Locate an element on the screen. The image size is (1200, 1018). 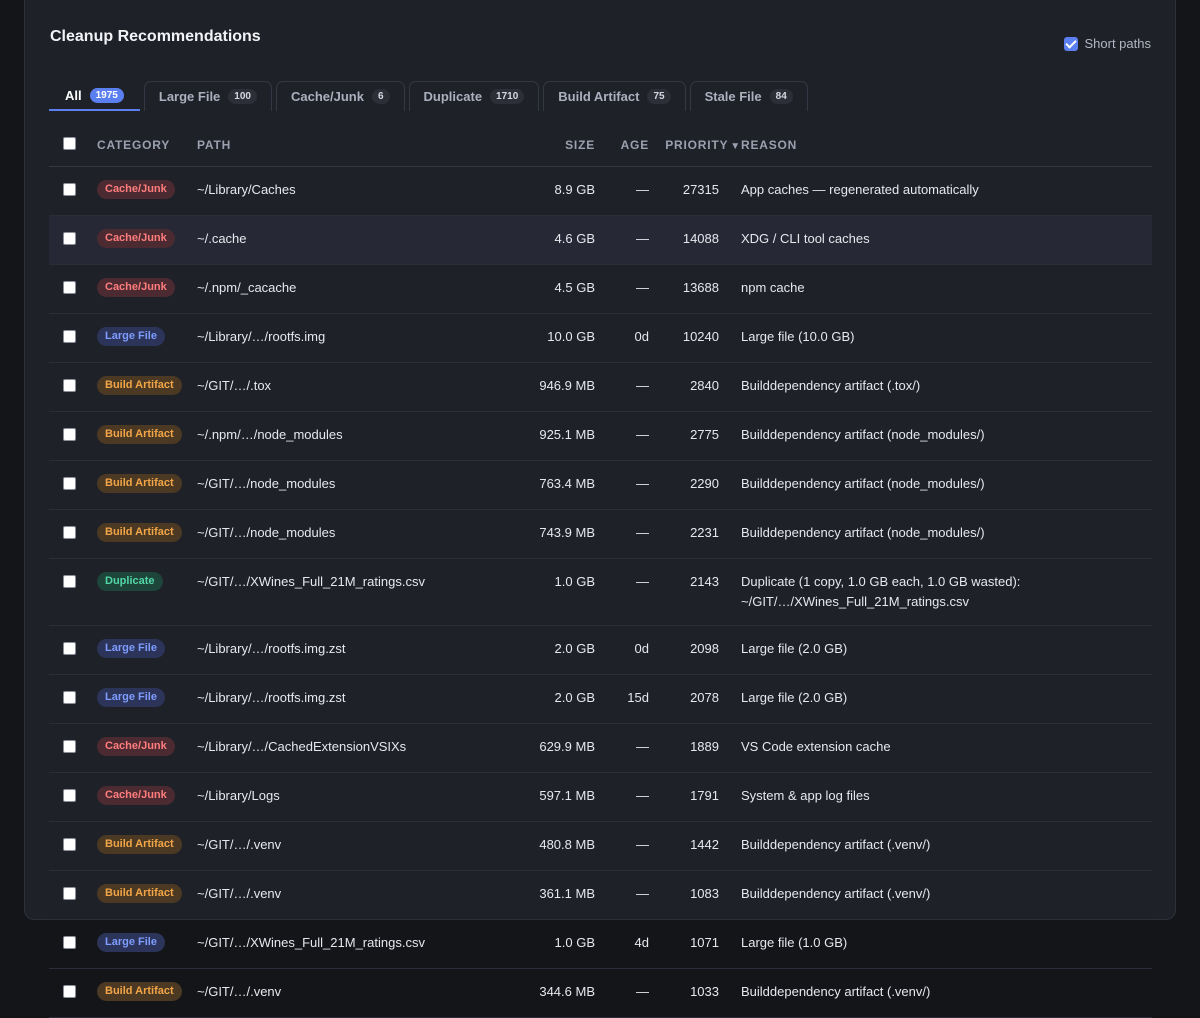
tab-stale-file: Stale File 84 is located at coordinates (748, 96).